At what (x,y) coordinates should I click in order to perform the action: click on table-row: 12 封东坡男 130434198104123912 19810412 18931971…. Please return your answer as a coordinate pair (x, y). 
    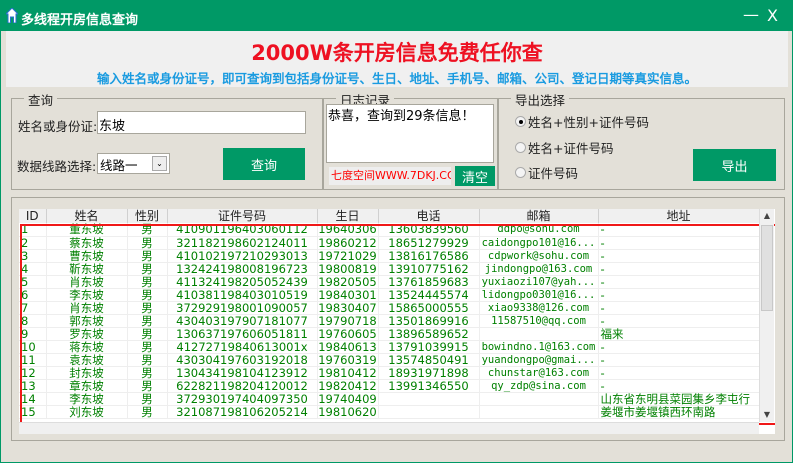
    Looking at the image, I should click on (389, 373).